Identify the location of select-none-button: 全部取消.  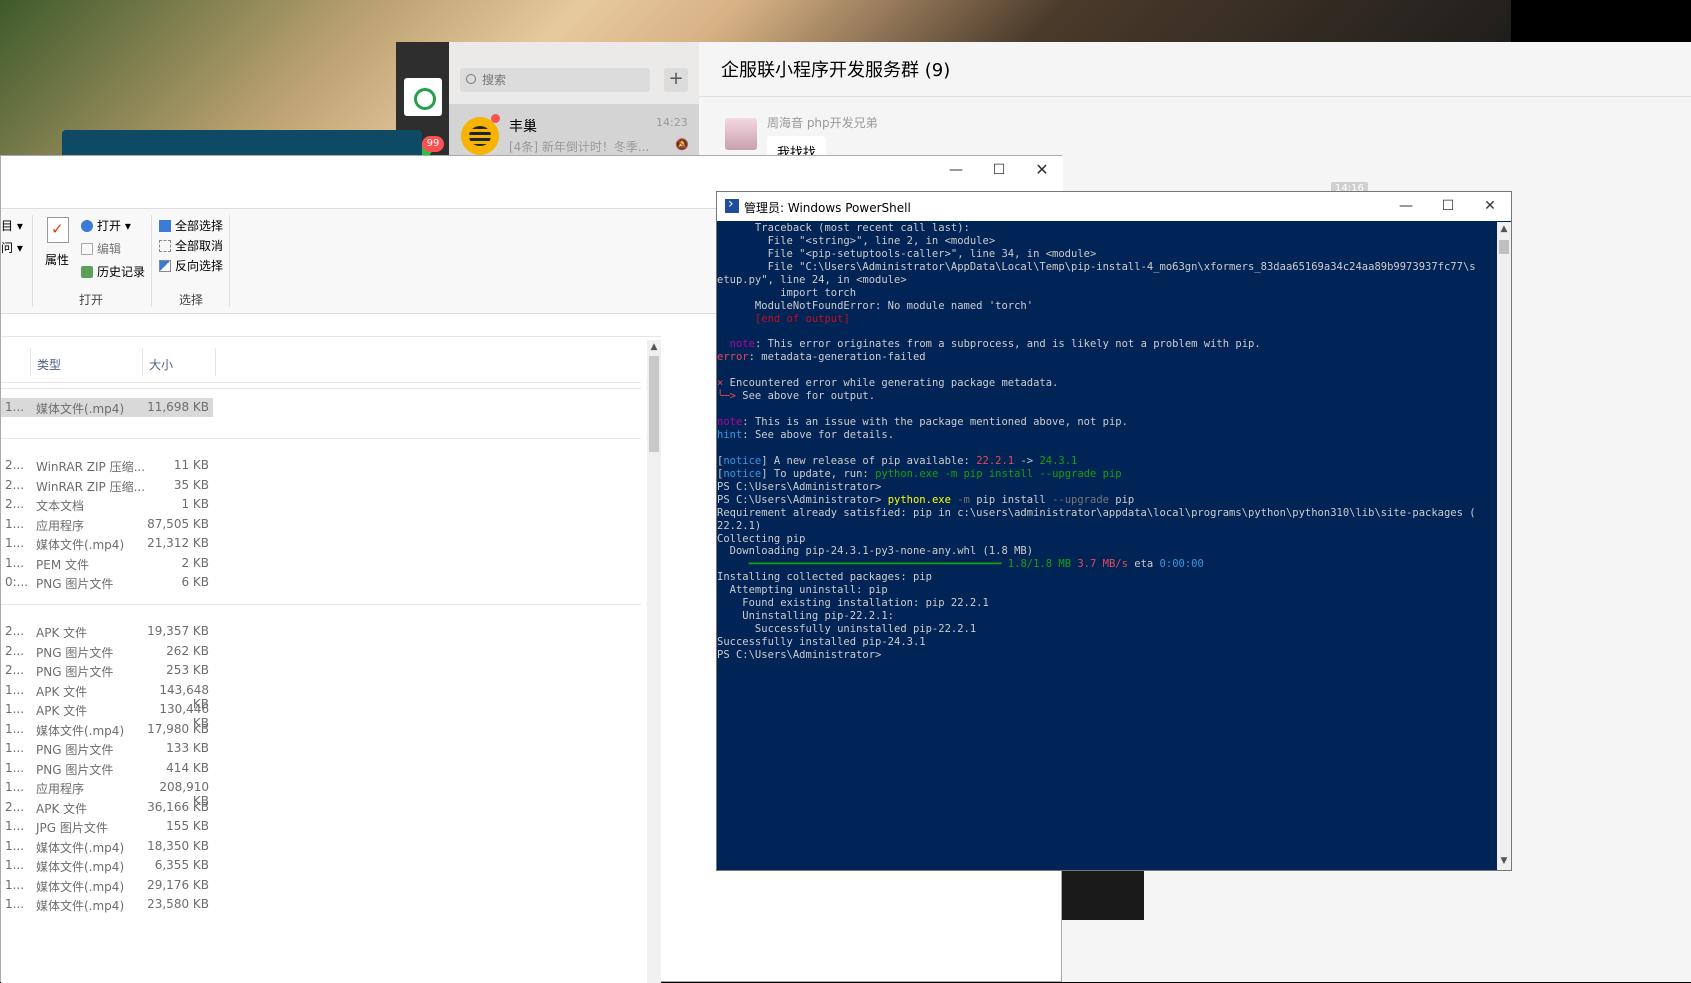
(191, 245).